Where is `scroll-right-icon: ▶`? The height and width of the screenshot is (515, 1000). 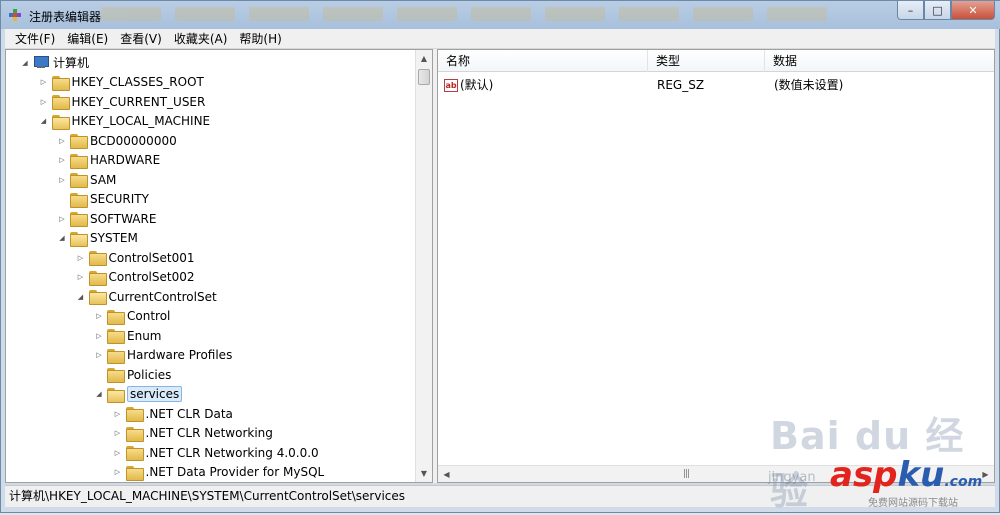
scroll-right-icon: ▶ is located at coordinates (985, 474).